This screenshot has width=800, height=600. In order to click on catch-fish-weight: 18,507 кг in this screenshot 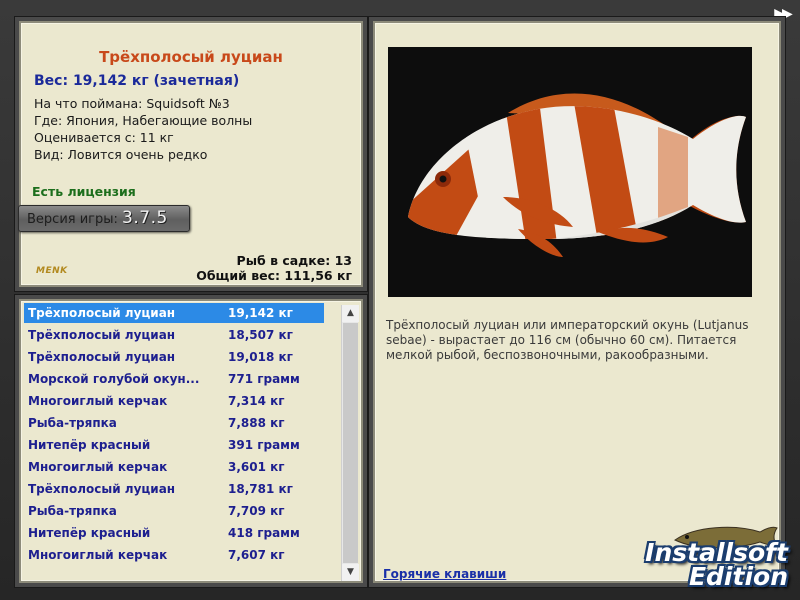, I will do `click(260, 335)`.